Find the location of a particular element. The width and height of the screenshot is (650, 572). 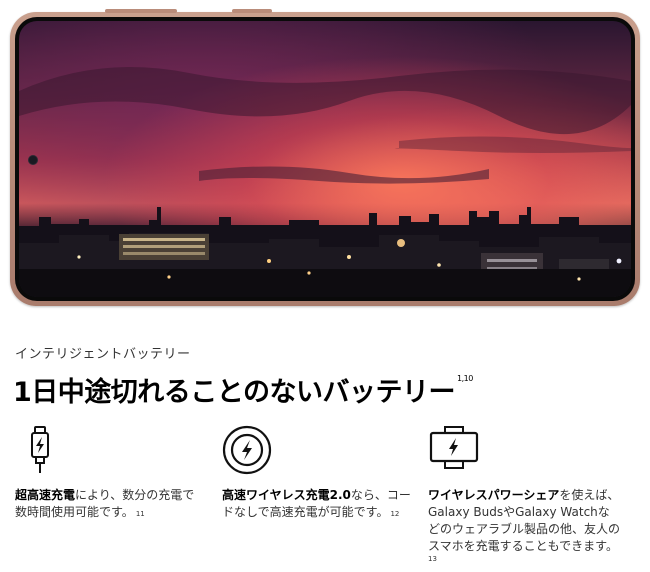

feature-line: Galaxy BudsやGalaxy Watchな is located at coordinates (519, 512).